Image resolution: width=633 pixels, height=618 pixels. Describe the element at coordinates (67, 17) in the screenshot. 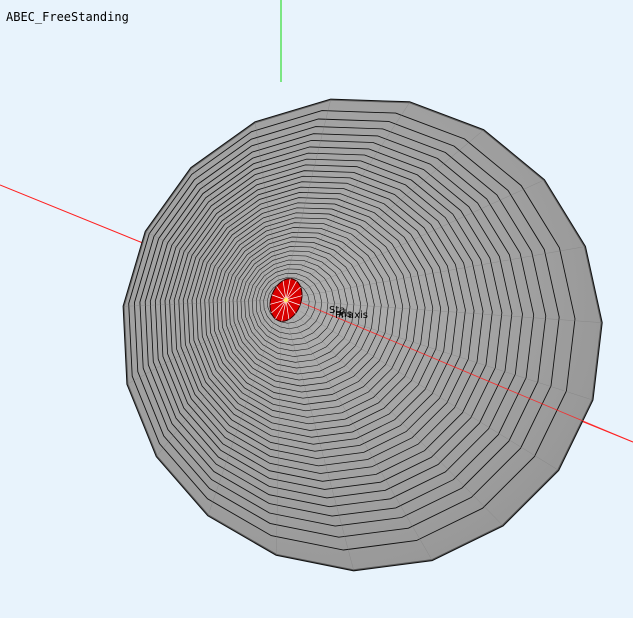

I see `model-title: ABEC_FreeStanding` at that location.